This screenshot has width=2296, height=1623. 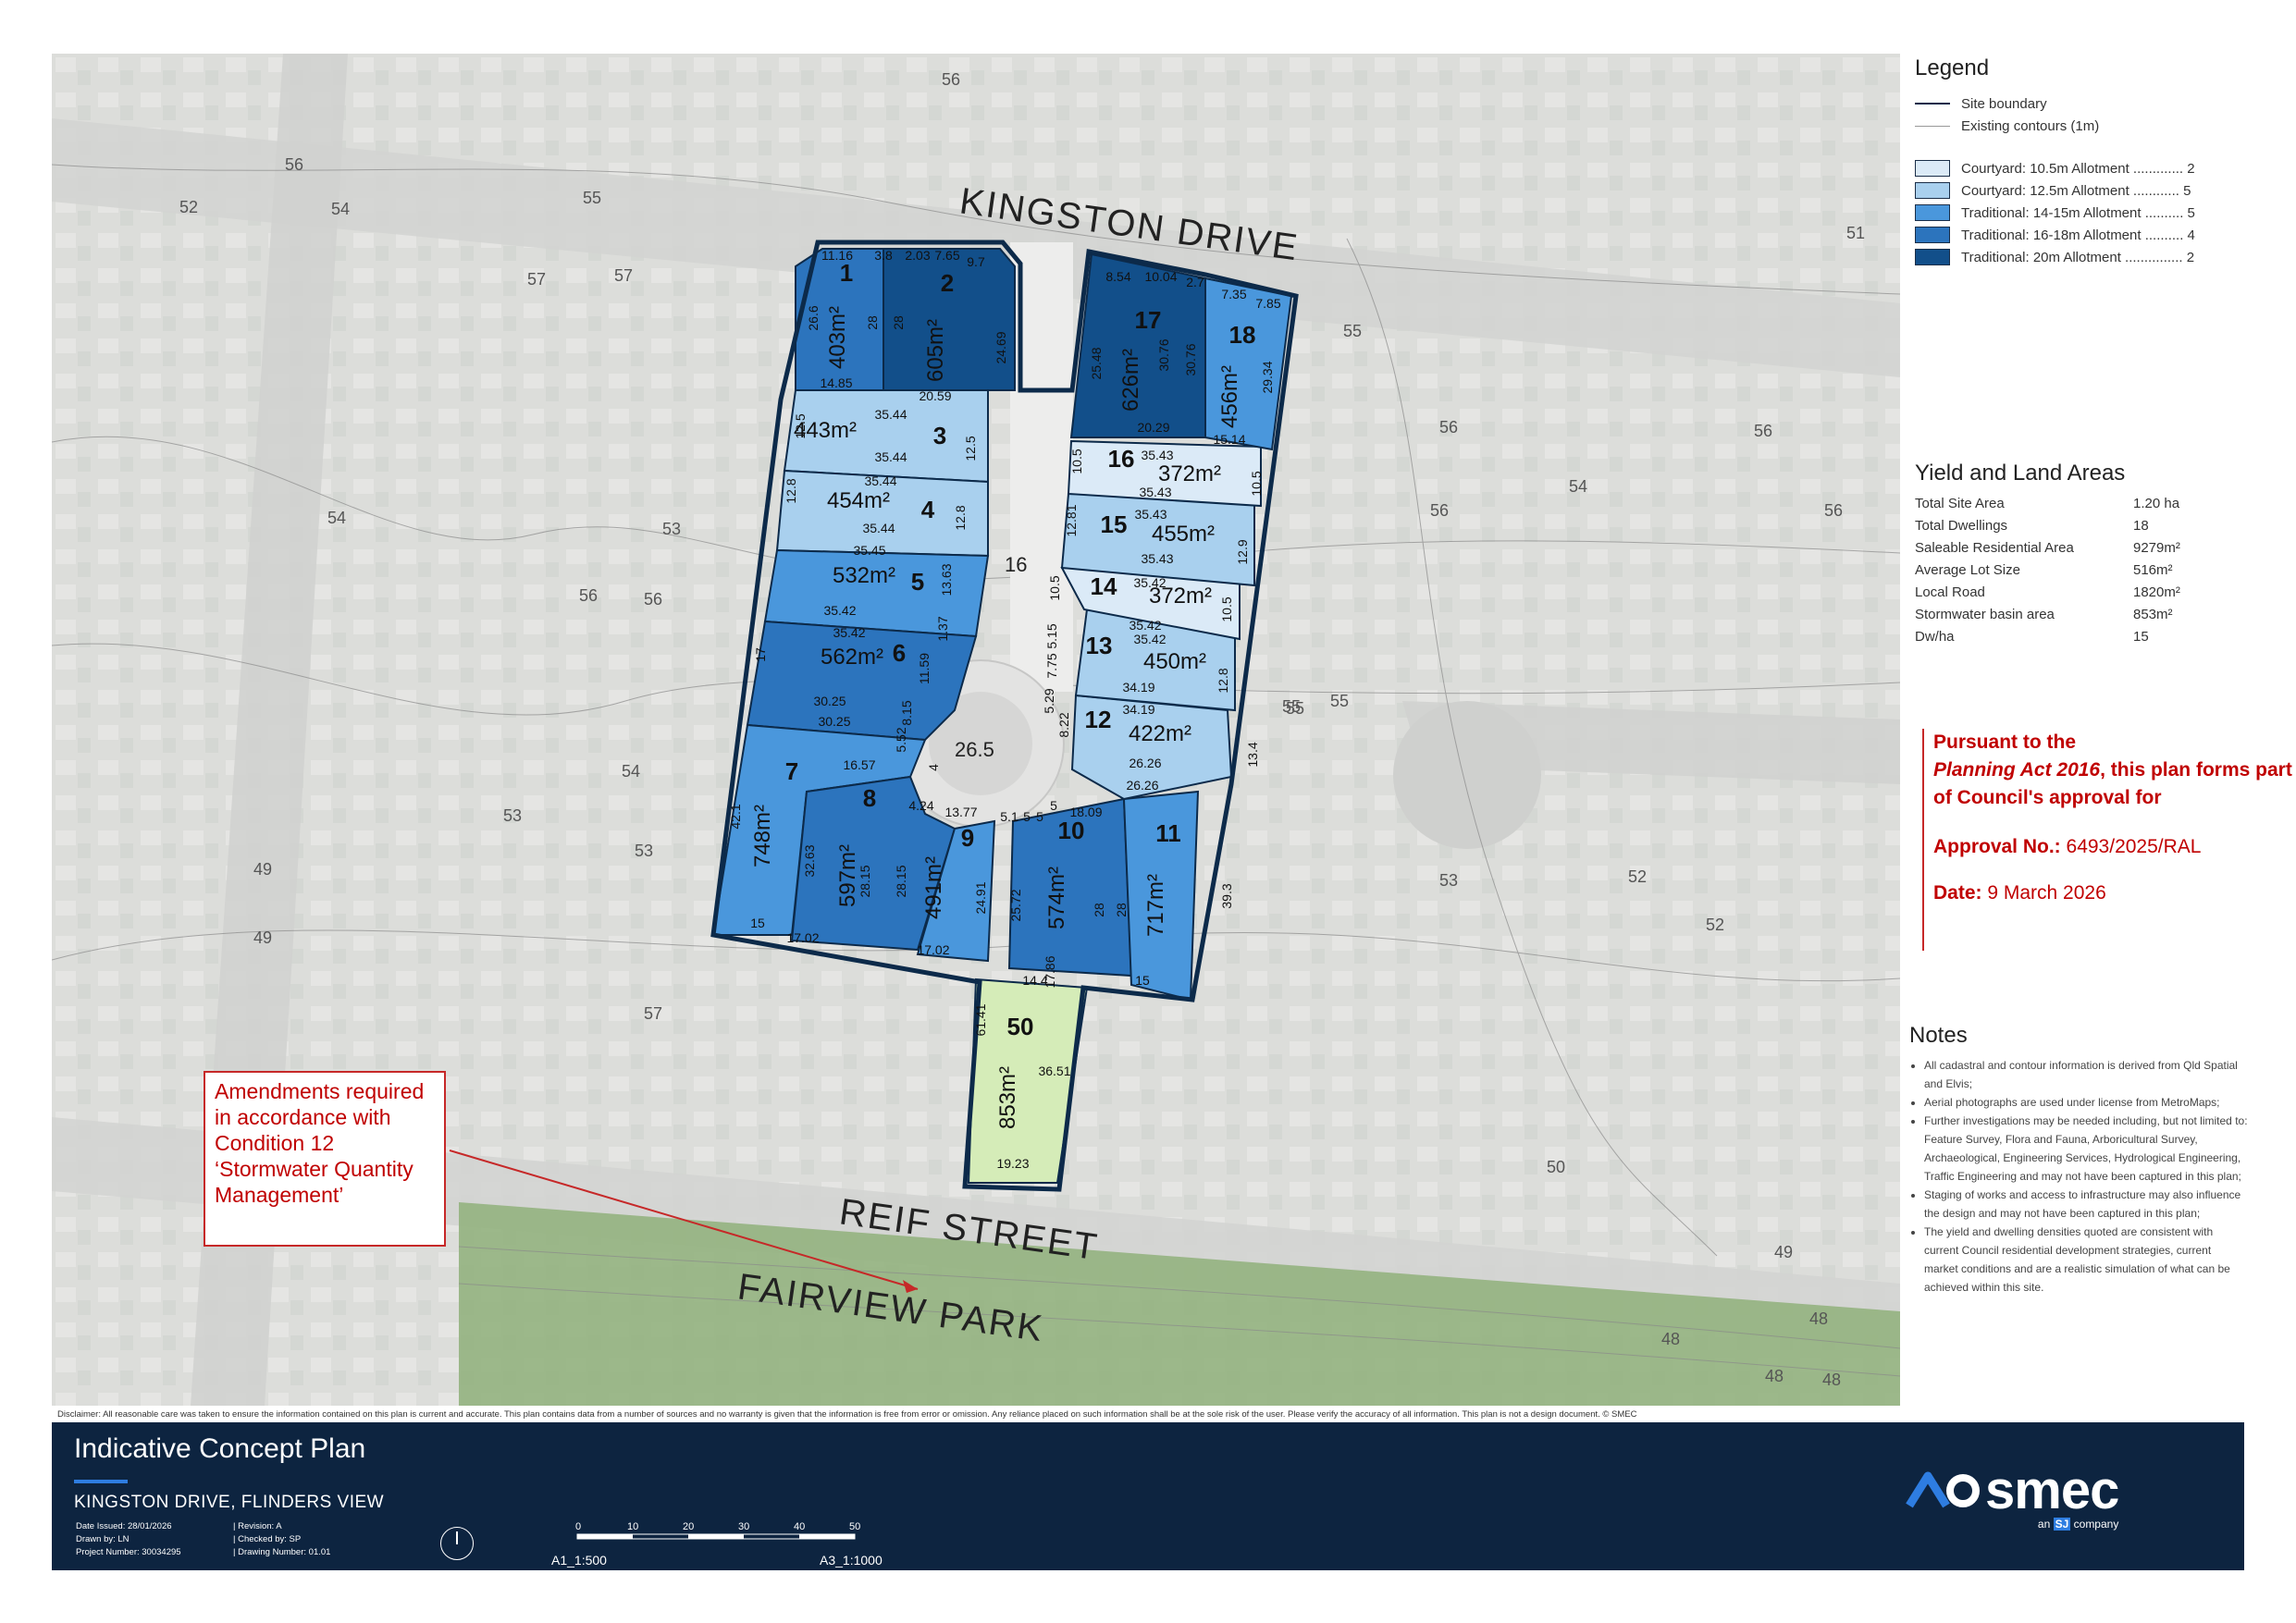 I want to click on contour-label: 55, so click(x=1295, y=708).